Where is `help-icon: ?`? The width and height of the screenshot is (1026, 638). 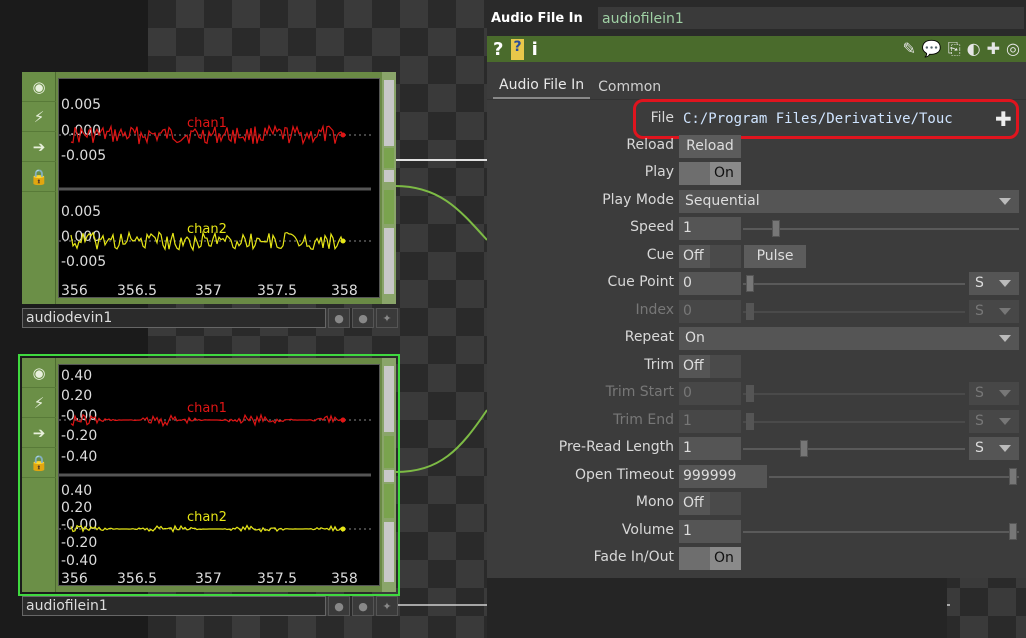 help-icon: ? is located at coordinates (498, 49).